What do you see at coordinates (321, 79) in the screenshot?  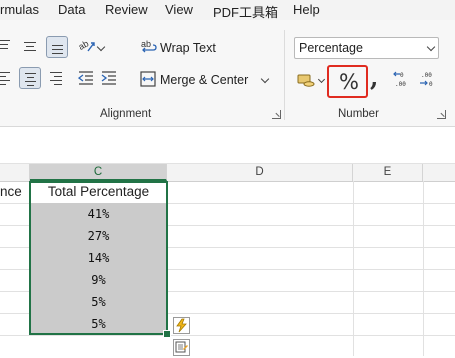 I see `accounting-dropdown-chevron` at bounding box center [321, 79].